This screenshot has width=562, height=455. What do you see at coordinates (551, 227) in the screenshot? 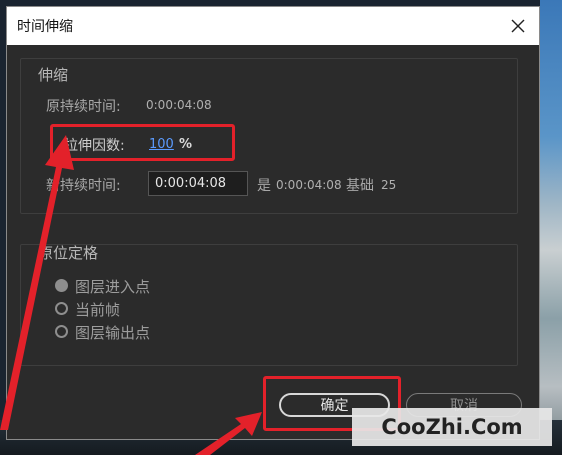
I see `desktop-background` at bounding box center [551, 227].